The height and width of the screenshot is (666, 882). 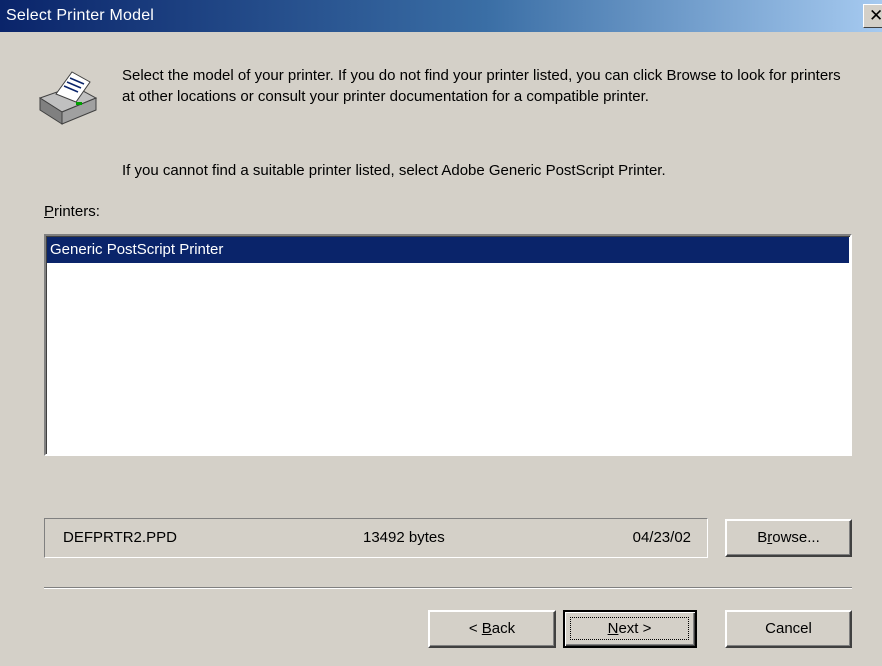 I want to click on title-bar: Select Printer Model ✕, so click(x=441, y=16).